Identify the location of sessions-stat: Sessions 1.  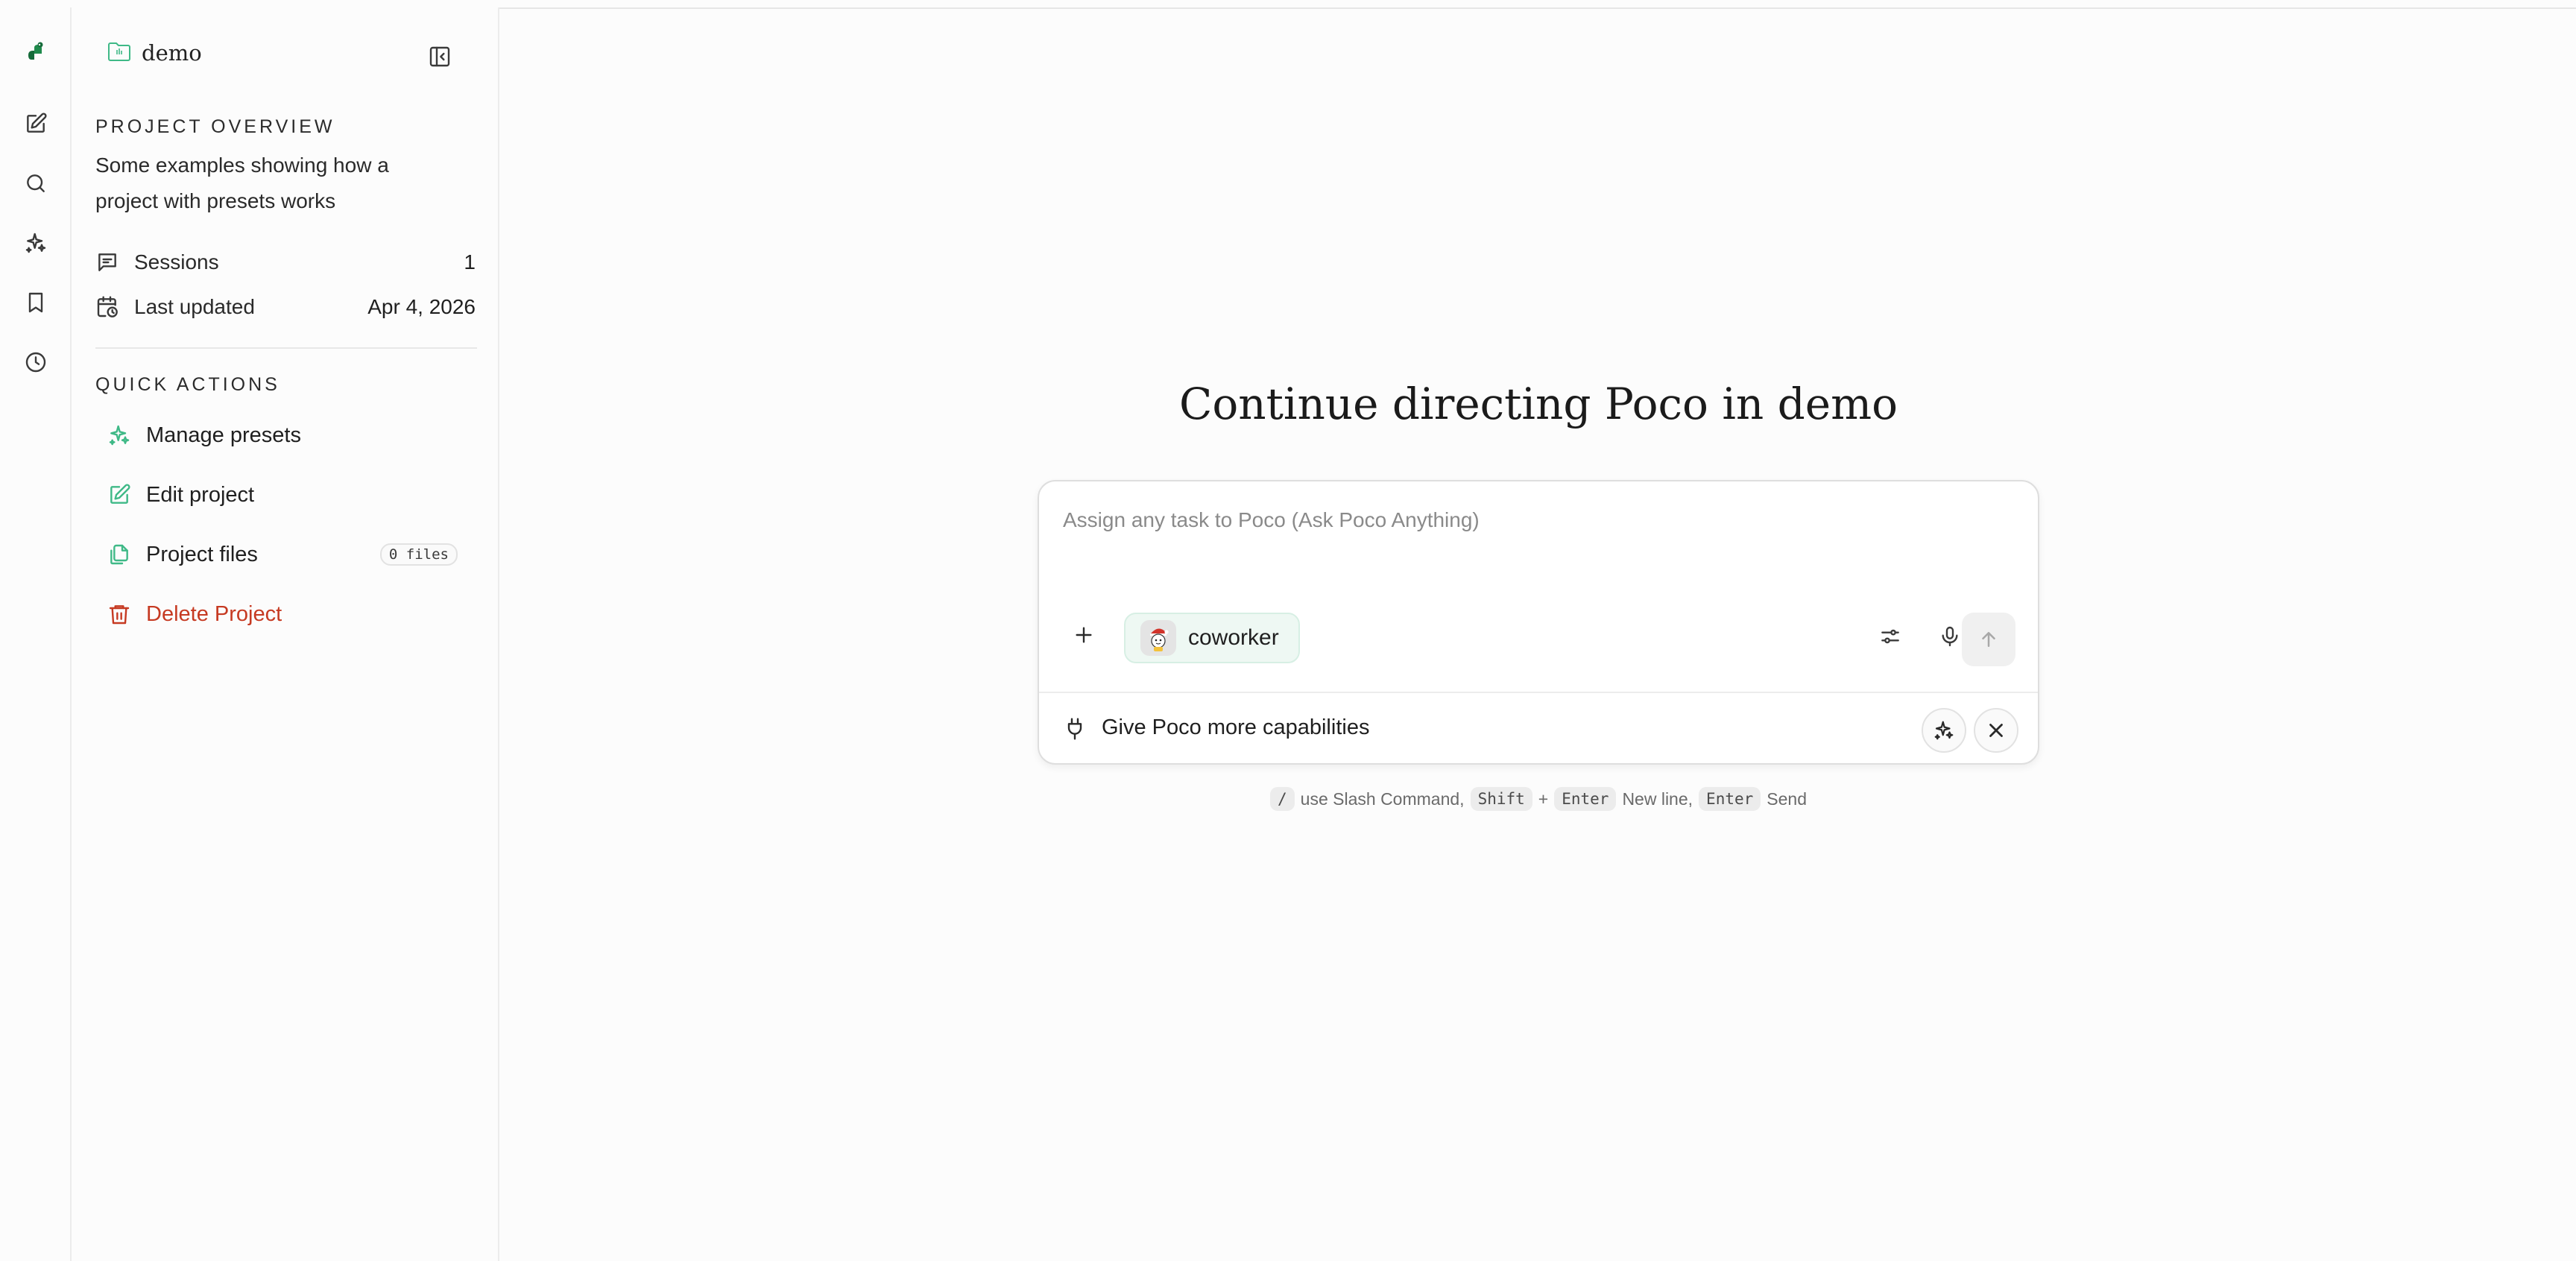
(285, 262).